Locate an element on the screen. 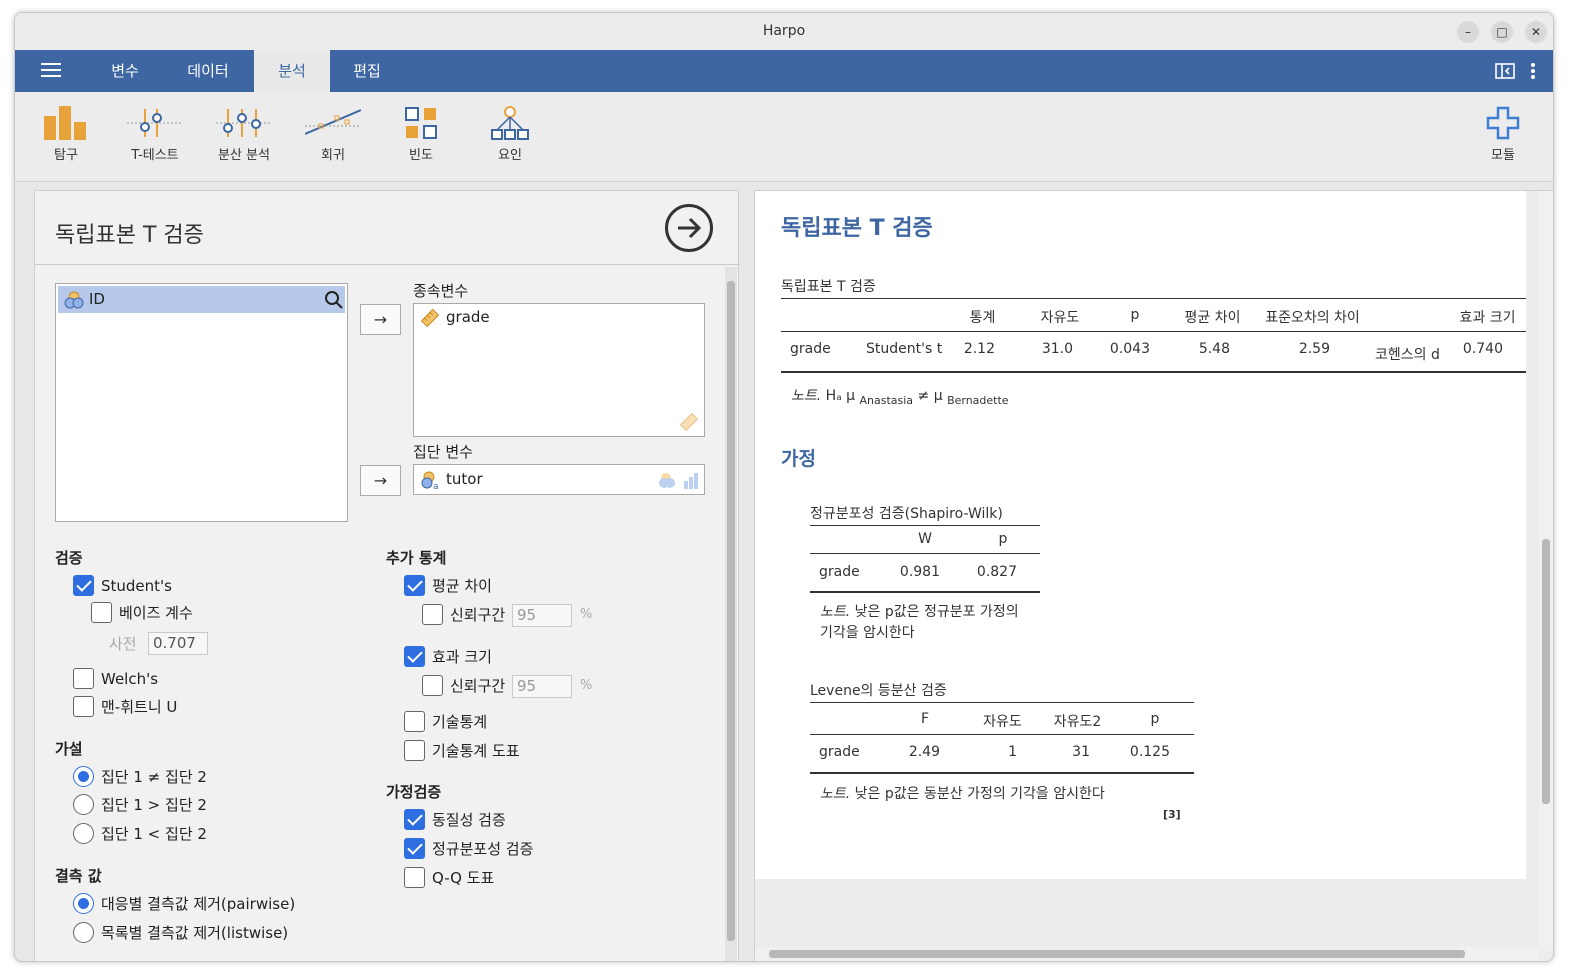 This screenshot has width=1569, height=980. options-scrollbar is located at coordinates (731, 614).